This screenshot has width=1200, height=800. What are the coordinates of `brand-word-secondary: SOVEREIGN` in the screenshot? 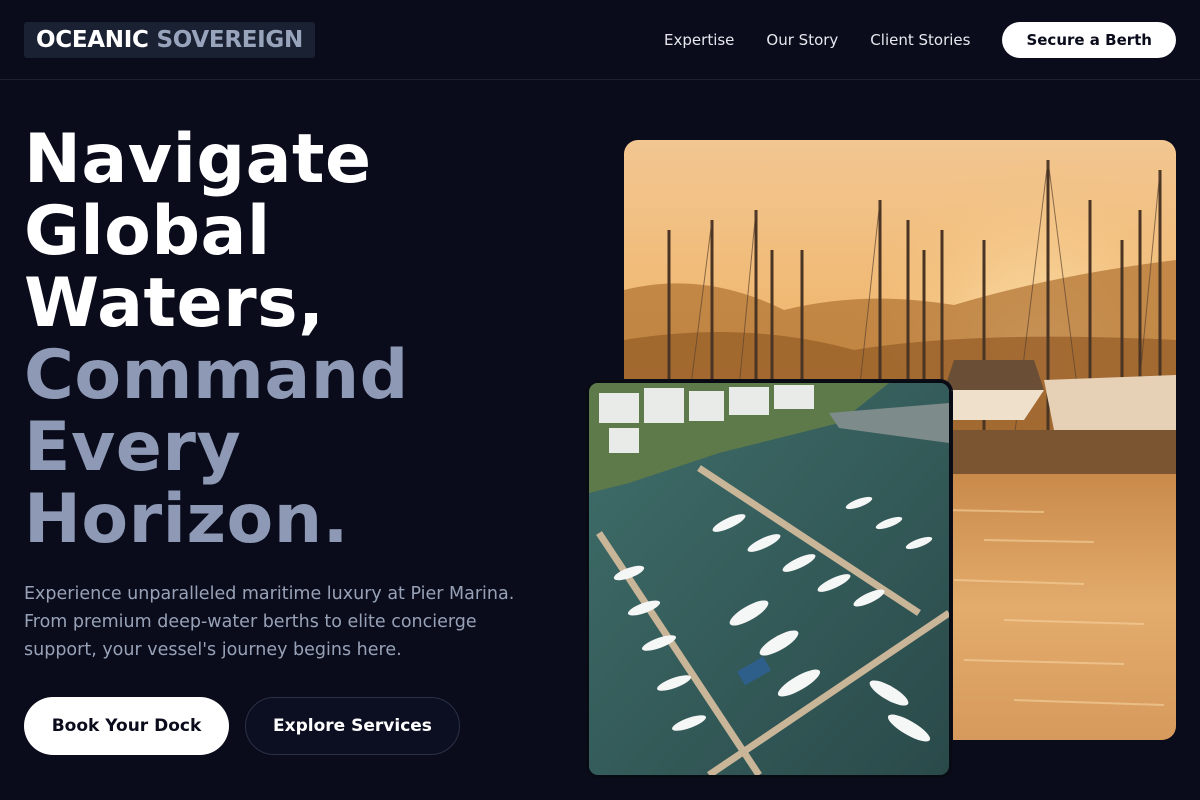 It's located at (230, 40).